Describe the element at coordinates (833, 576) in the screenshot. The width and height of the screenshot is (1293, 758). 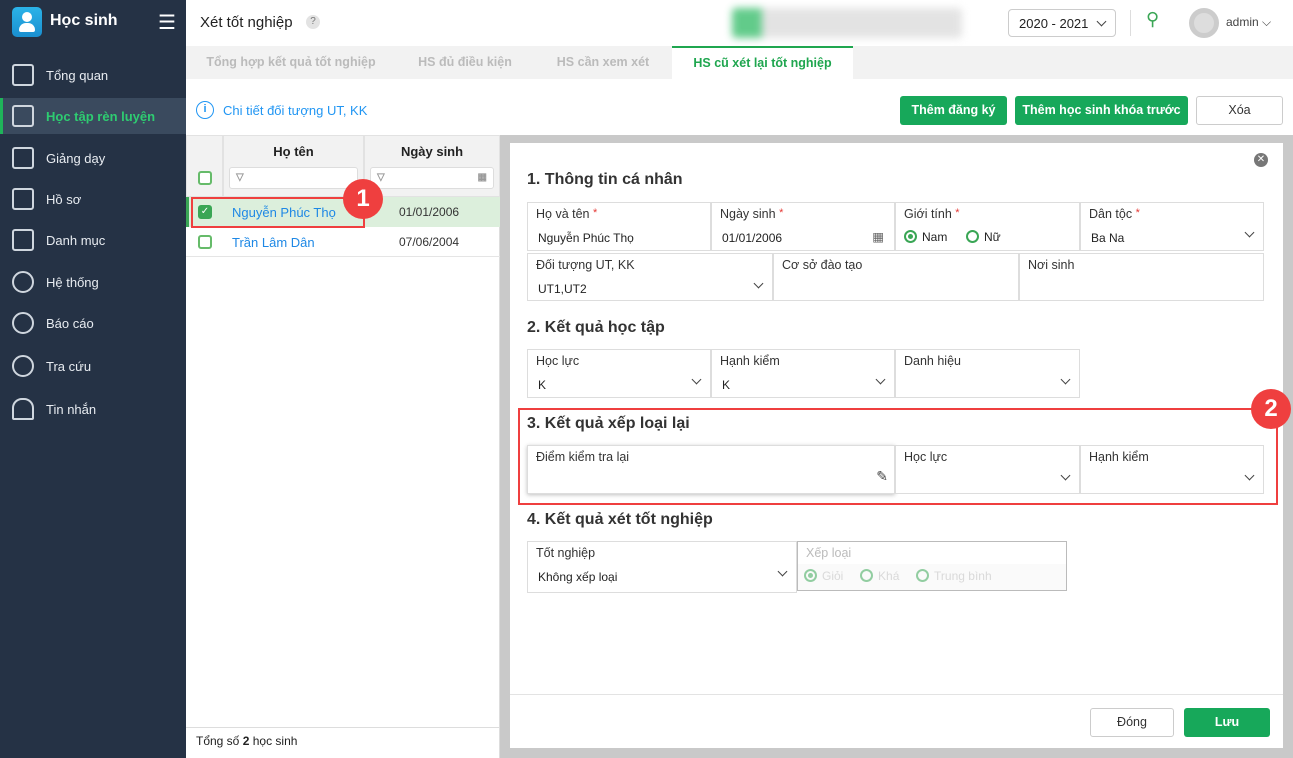
I see `radio-label: Giỏi` at that location.